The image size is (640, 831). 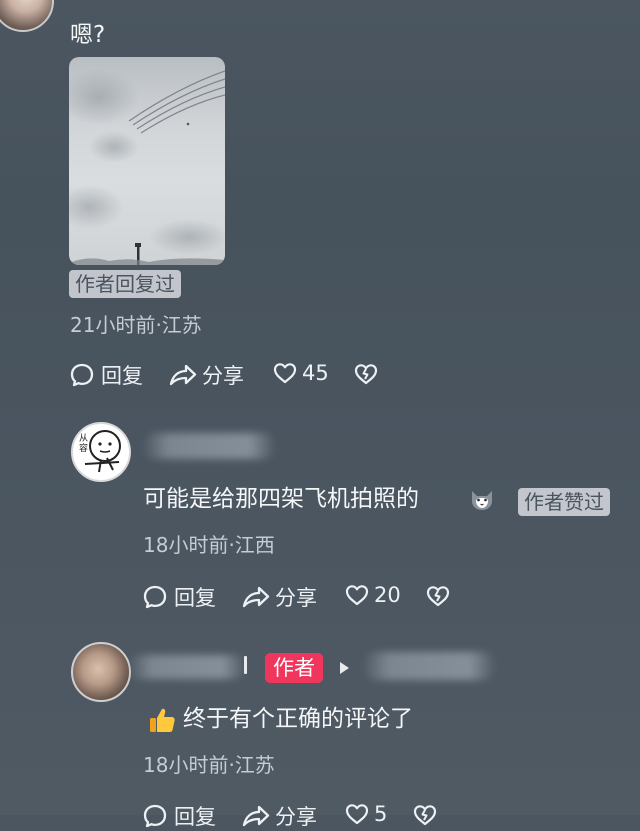 I want to click on author-tag: 作者, so click(x=294, y=668).